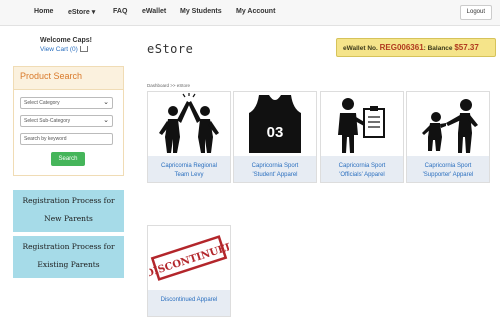 Image resolution: width=500 pixels, height=317 pixels. What do you see at coordinates (189, 166) in the screenshot?
I see `product-name-line1: Capricornia Regional` at bounding box center [189, 166].